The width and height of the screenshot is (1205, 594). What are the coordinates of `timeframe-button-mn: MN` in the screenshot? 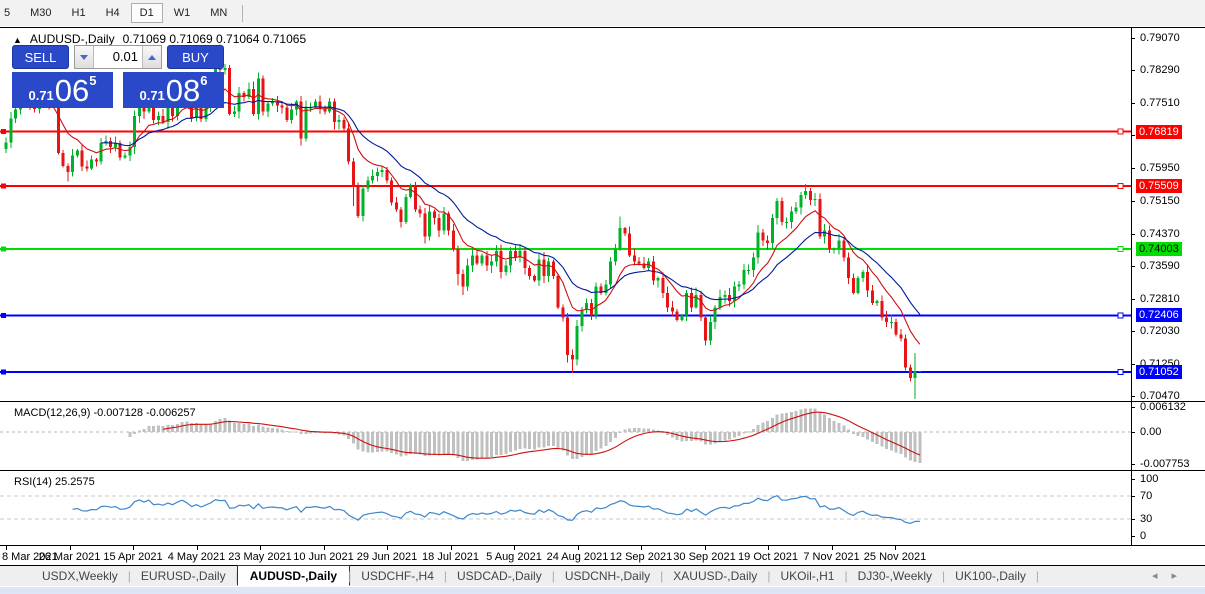 It's located at (218, 13).